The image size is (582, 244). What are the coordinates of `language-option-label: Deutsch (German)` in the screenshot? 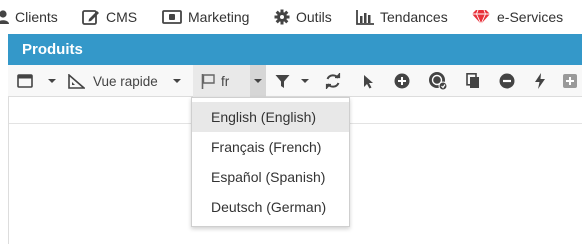 It's located at (269, 207).